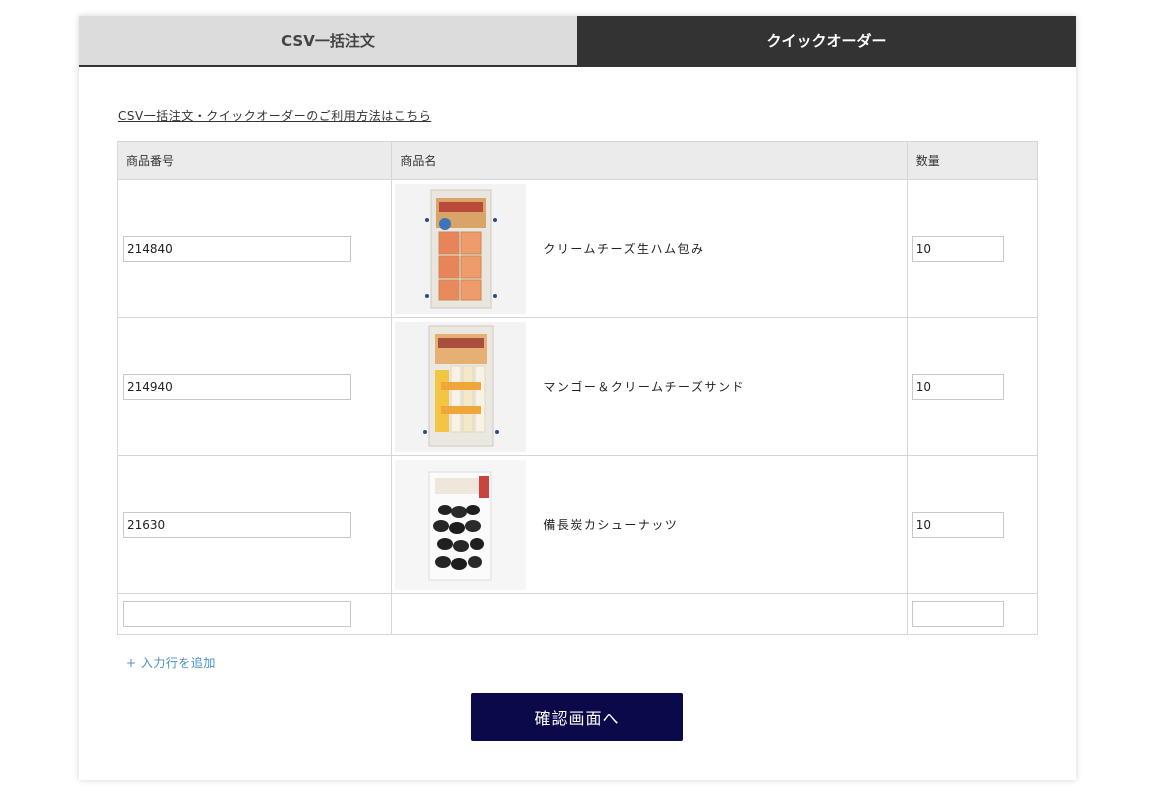  What do you see at coordinates (972, 160) in the screenshot?
I see `header-quantity: 数量` at bounding box center [972, 160].